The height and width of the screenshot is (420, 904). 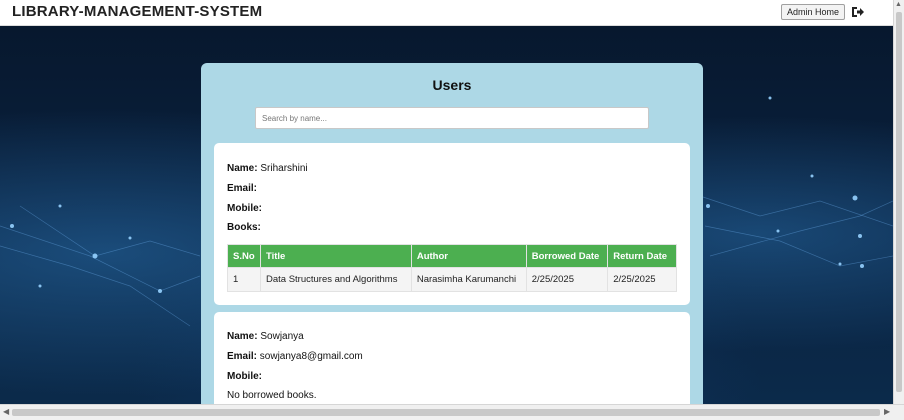 What do you see at coordinates (813, 12) in the screenshot?
I see `admin-home-button: Admin Home` at bounding box center [813, 12].